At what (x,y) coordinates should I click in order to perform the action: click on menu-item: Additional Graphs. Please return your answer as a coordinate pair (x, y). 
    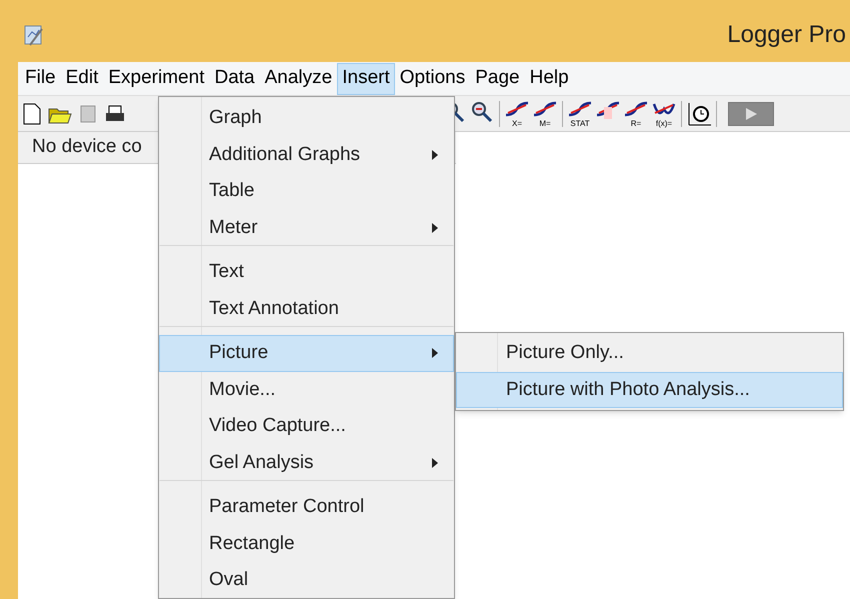
    Looking at the image, I should click on (306, 154).